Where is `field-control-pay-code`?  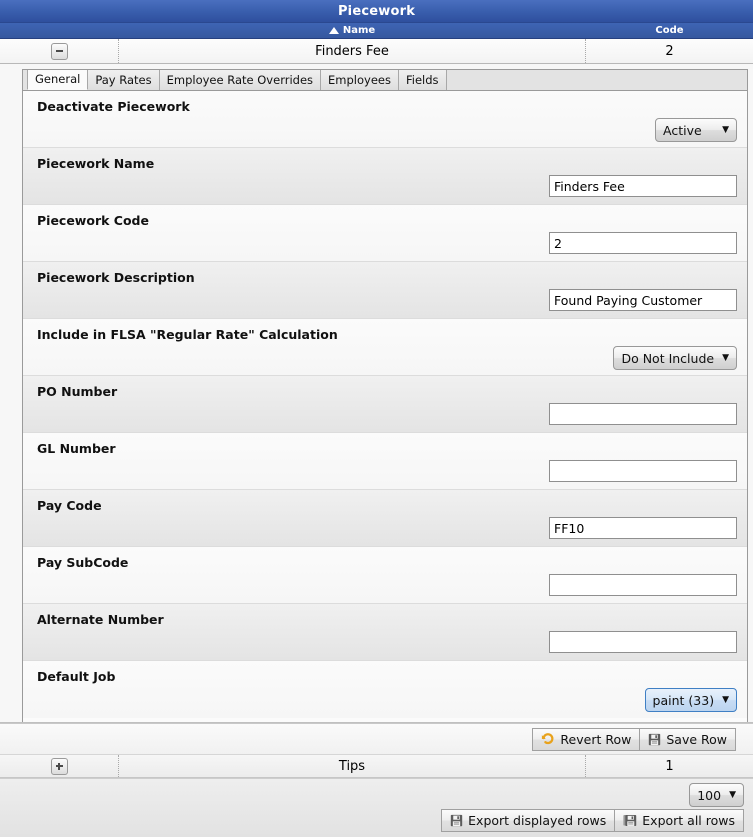
field-control-pay-code is located at coordinates (643, 528).